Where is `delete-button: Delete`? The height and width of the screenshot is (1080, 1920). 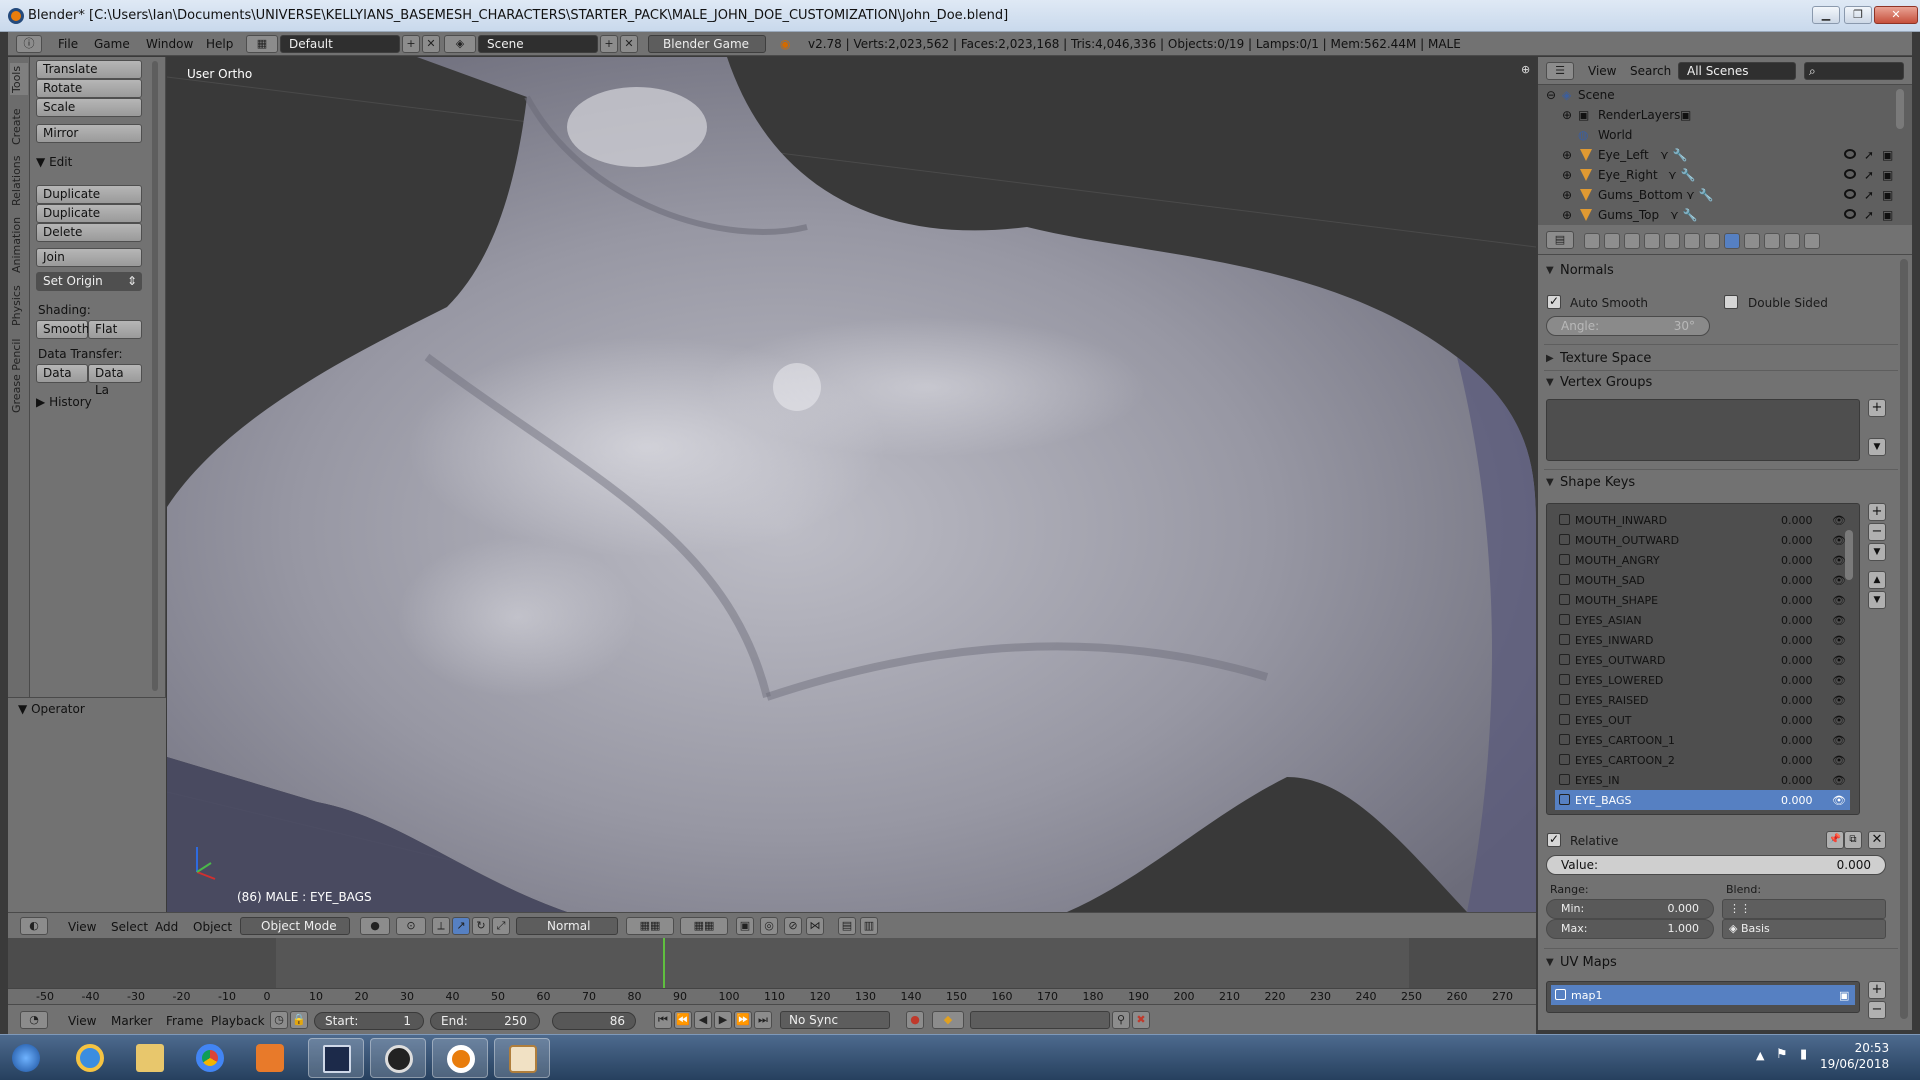
delete-button: Delete is located at coordinates (89, 232).